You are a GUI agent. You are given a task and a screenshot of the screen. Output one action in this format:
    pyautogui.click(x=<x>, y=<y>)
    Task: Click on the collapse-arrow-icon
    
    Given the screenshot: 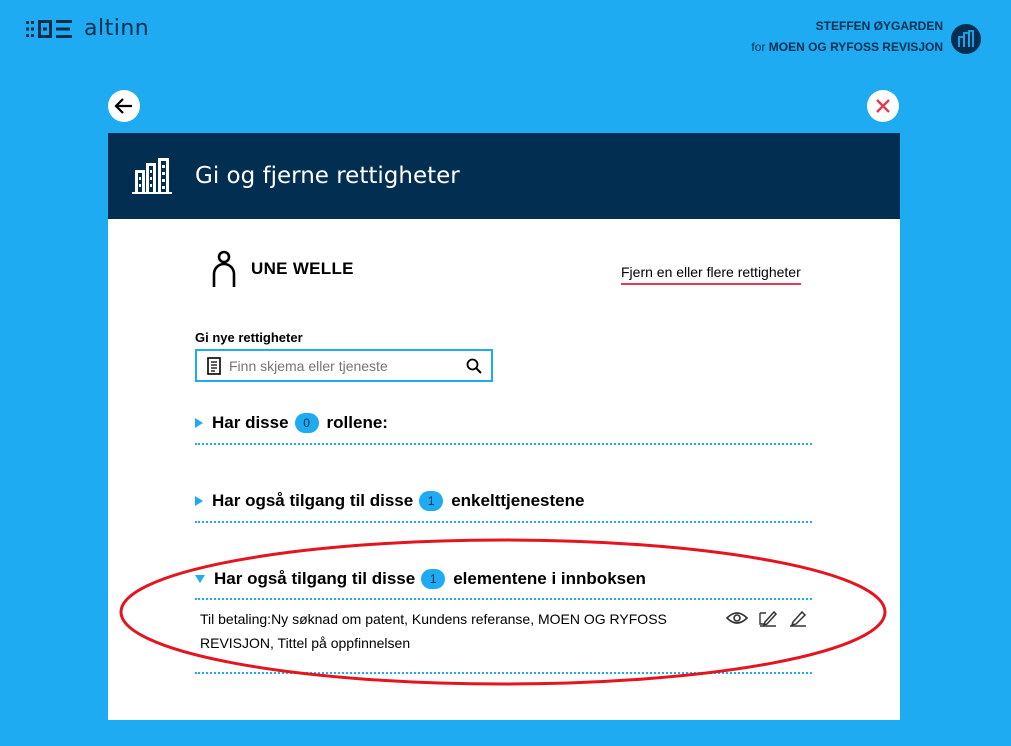 What is the action you would take?
    pyautogui.click(x=200, y=579)
    